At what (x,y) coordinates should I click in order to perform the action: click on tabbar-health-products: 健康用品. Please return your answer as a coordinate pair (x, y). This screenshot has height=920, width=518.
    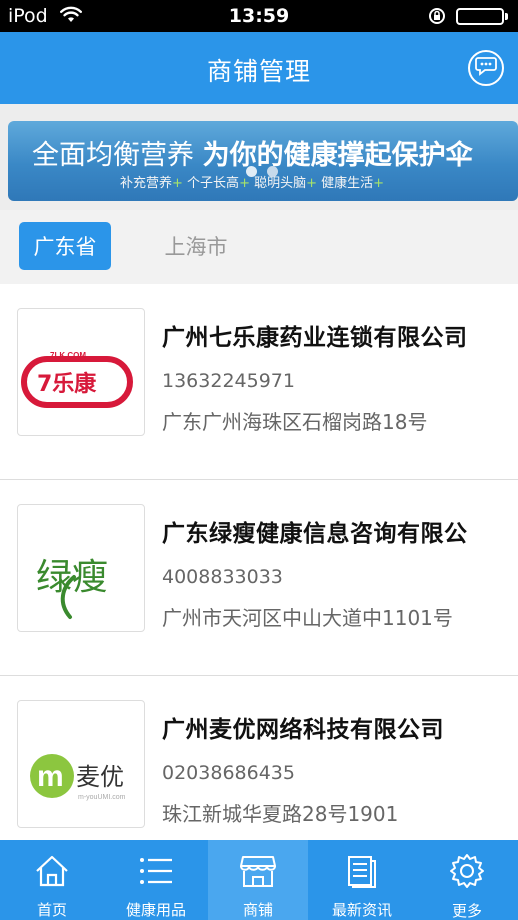
    Looking at the image, I should click on (156, 880).